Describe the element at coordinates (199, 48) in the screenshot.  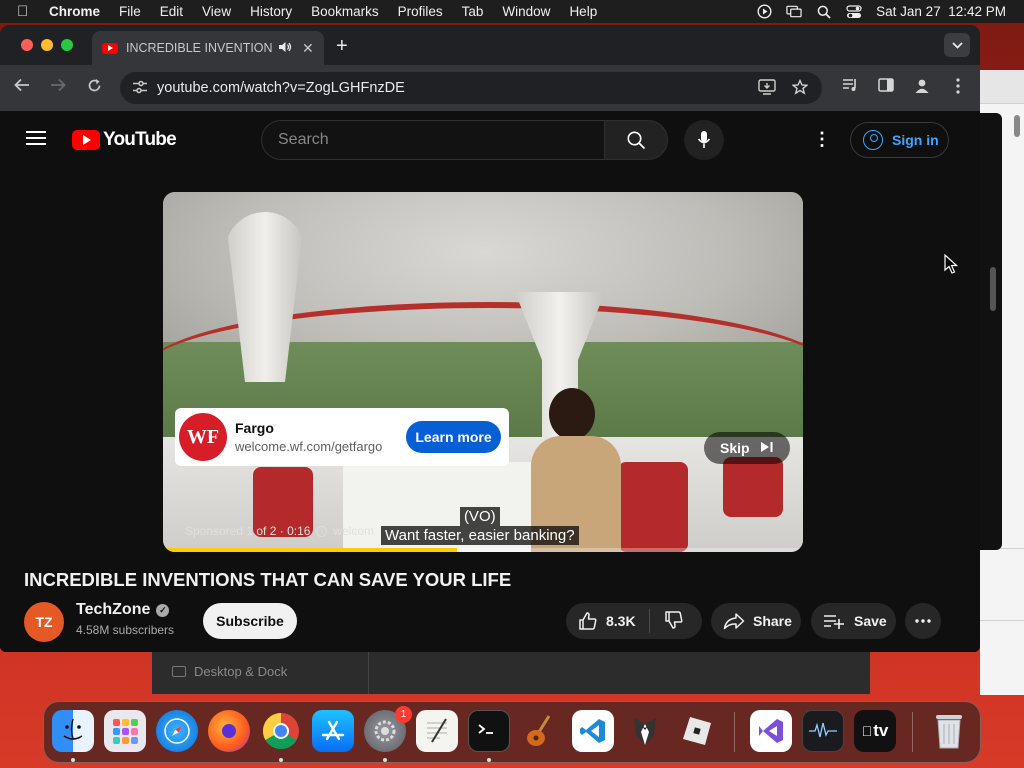
I see `tab-title: INCREDIBLE INVENTIONS` at that location.